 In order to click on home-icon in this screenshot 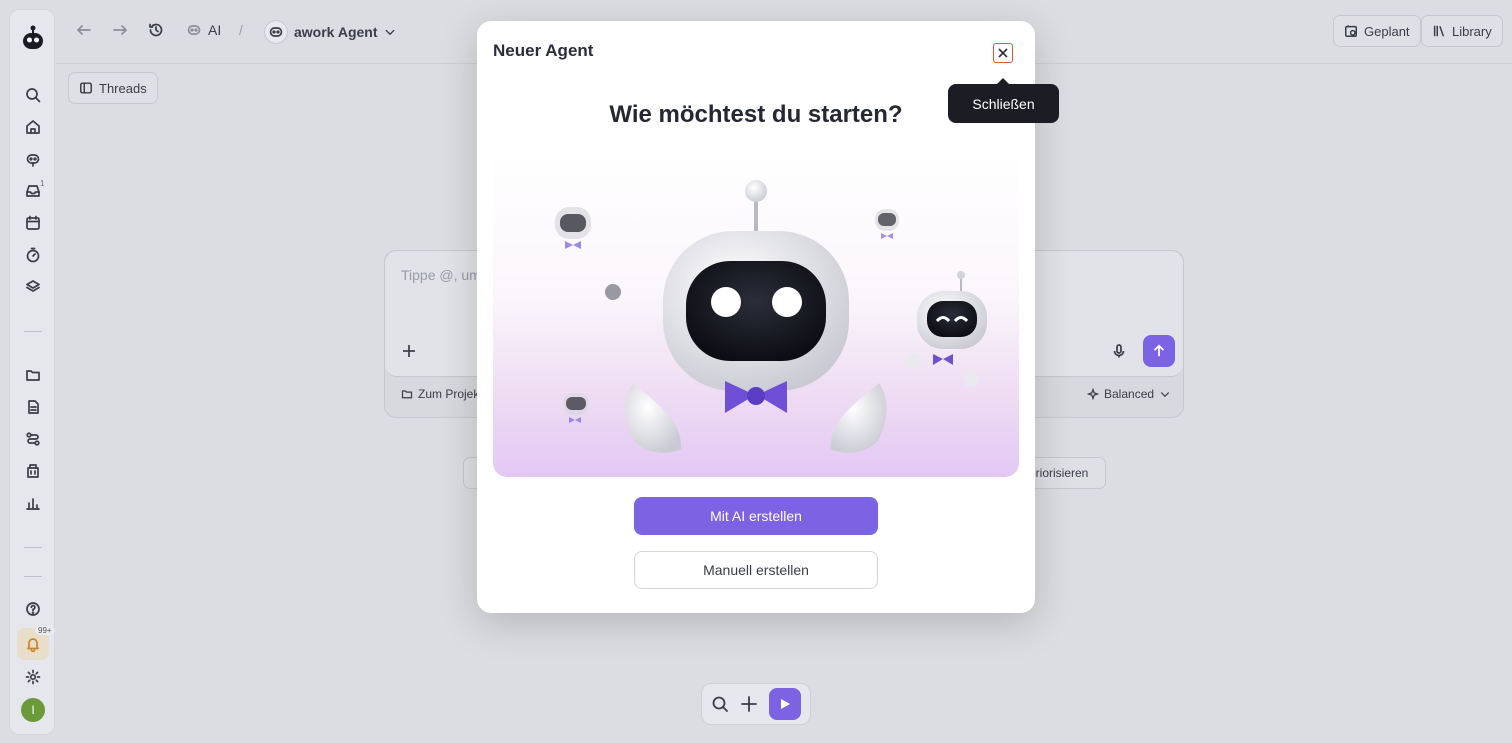, I will do `click(33, 127)`.